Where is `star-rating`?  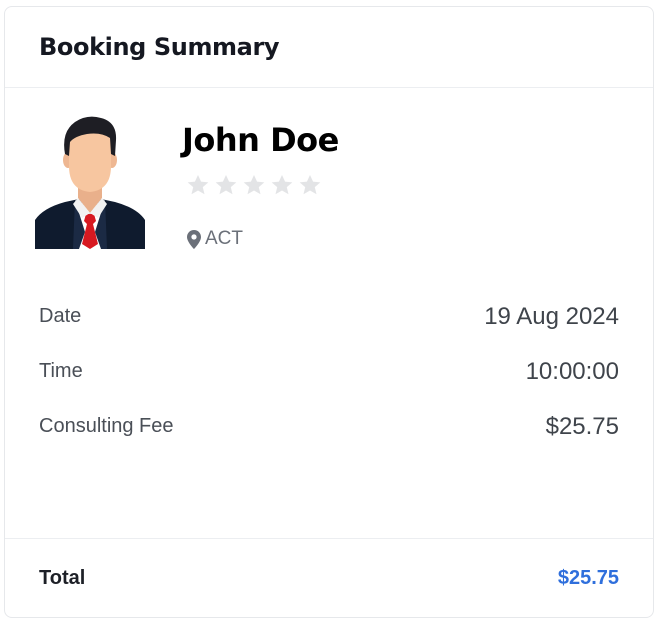
star-rating is located at coordinates (254, 185).